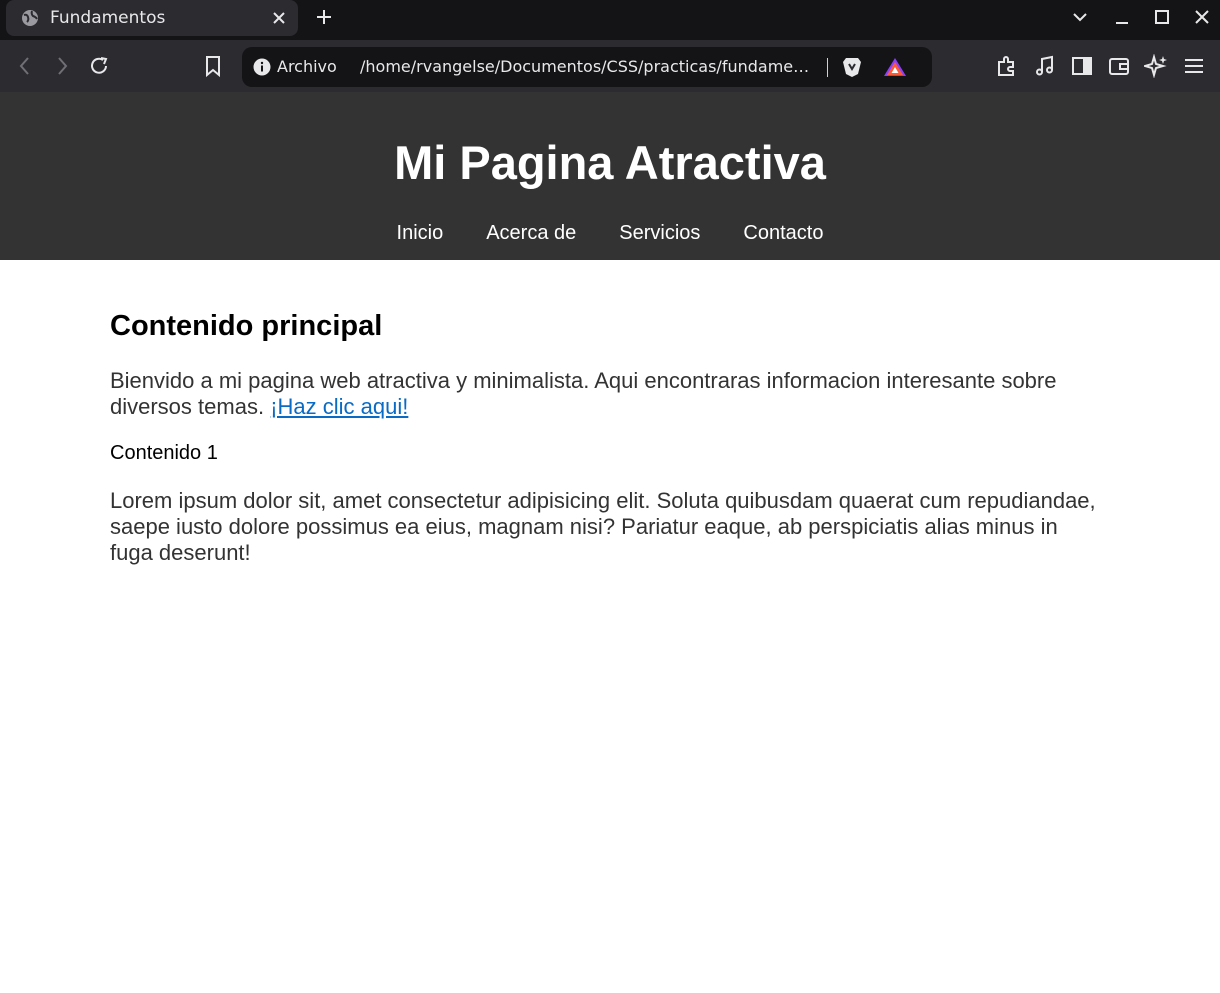 The width and height of the screenshot is (1220, 993). What do you see at coordinates (324, 17) in the screenshot?
I see `new-tab-icon` at bounding box center [324, 17].